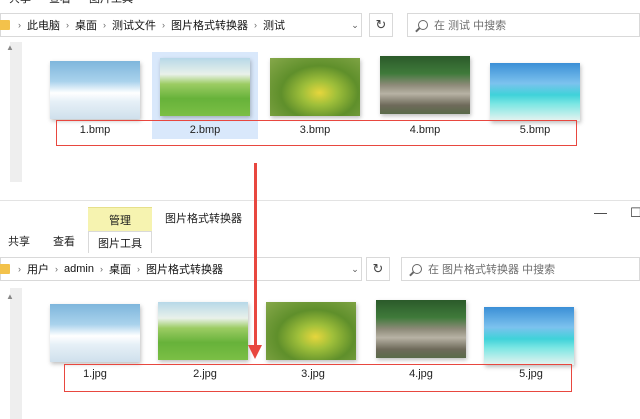  Describe the element at coordinates (470, 26) in the screenshot. I see `search-placeholder: 在 测试 中搜索` at that location.